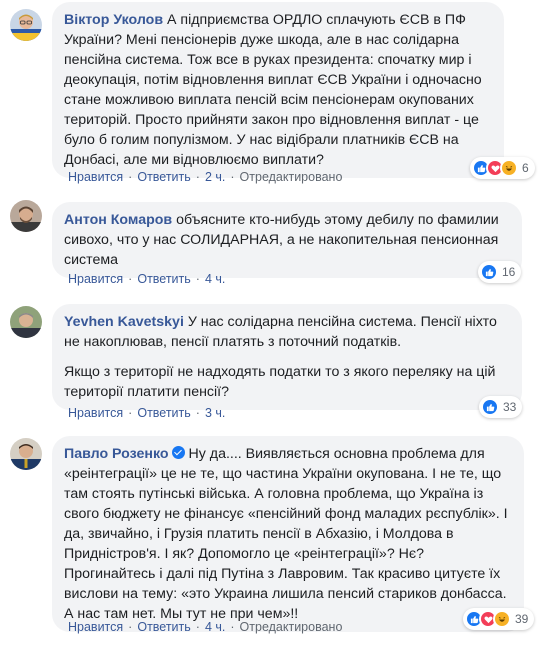 The height and width of the screenshot is (645, 541). What do you see at coordinates (116, 454) in the screenshot?
I see `comment-author: Павло Розенко` at bounding box center [116, 454].